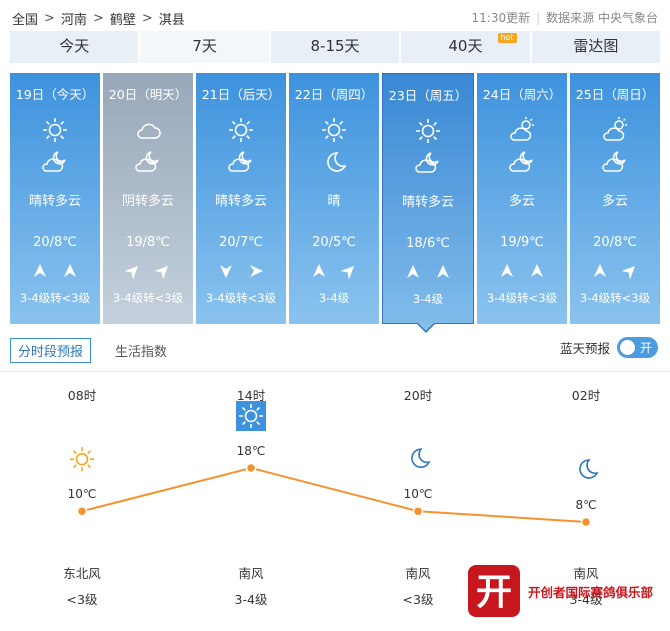 This screenshot has width=670, height=631. Describe the element at coordinates (418, 395) in the screenshot. I see `time-label: 20时` at that location.